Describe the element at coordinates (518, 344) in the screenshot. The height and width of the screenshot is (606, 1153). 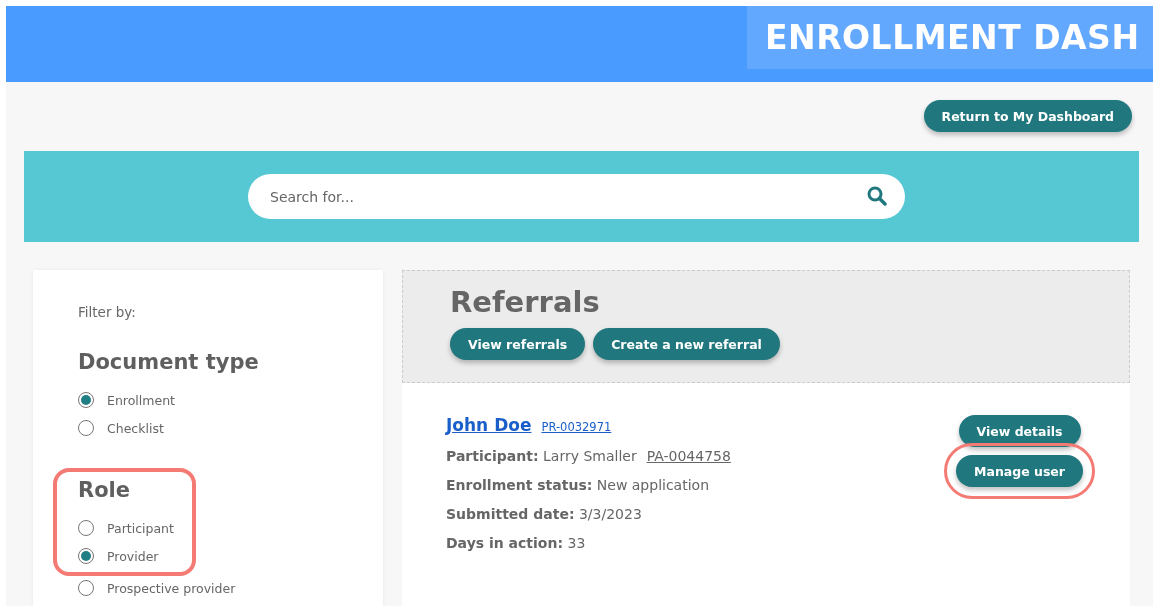
I see `referral-button: View referrals` at that location.